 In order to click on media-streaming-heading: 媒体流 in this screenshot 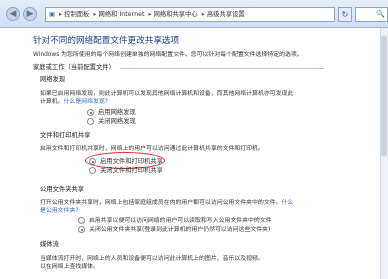, I will do `click(49, 244)`.